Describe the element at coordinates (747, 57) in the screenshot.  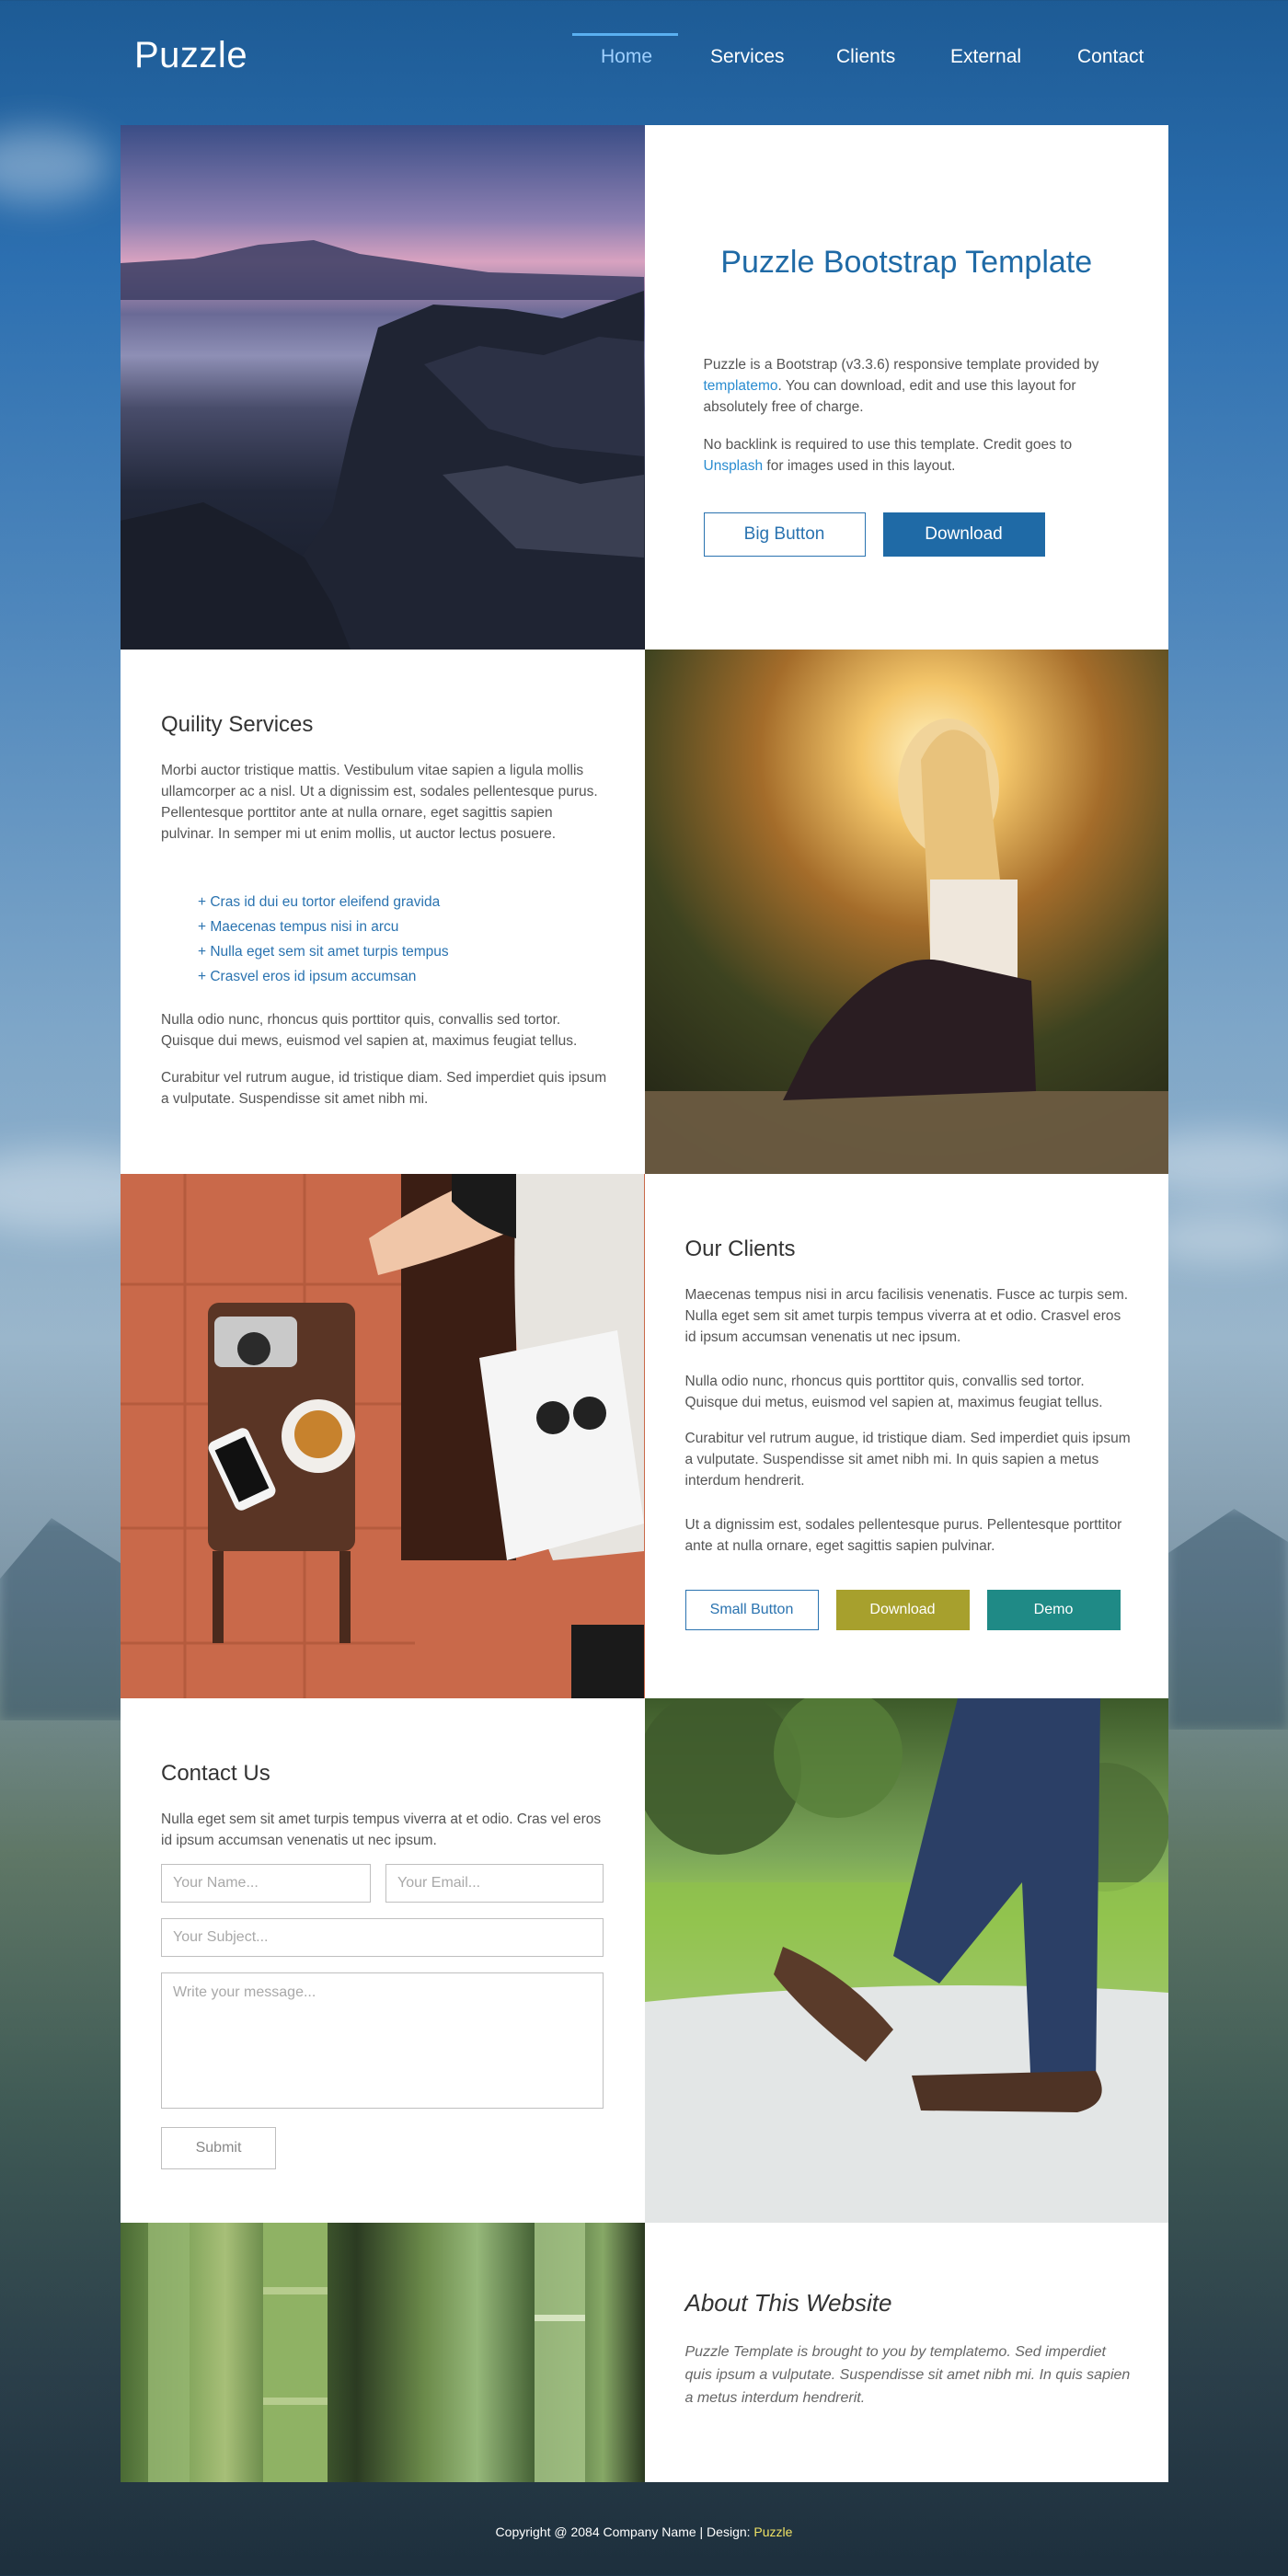
I see `nav-item-services: Services` at that location.